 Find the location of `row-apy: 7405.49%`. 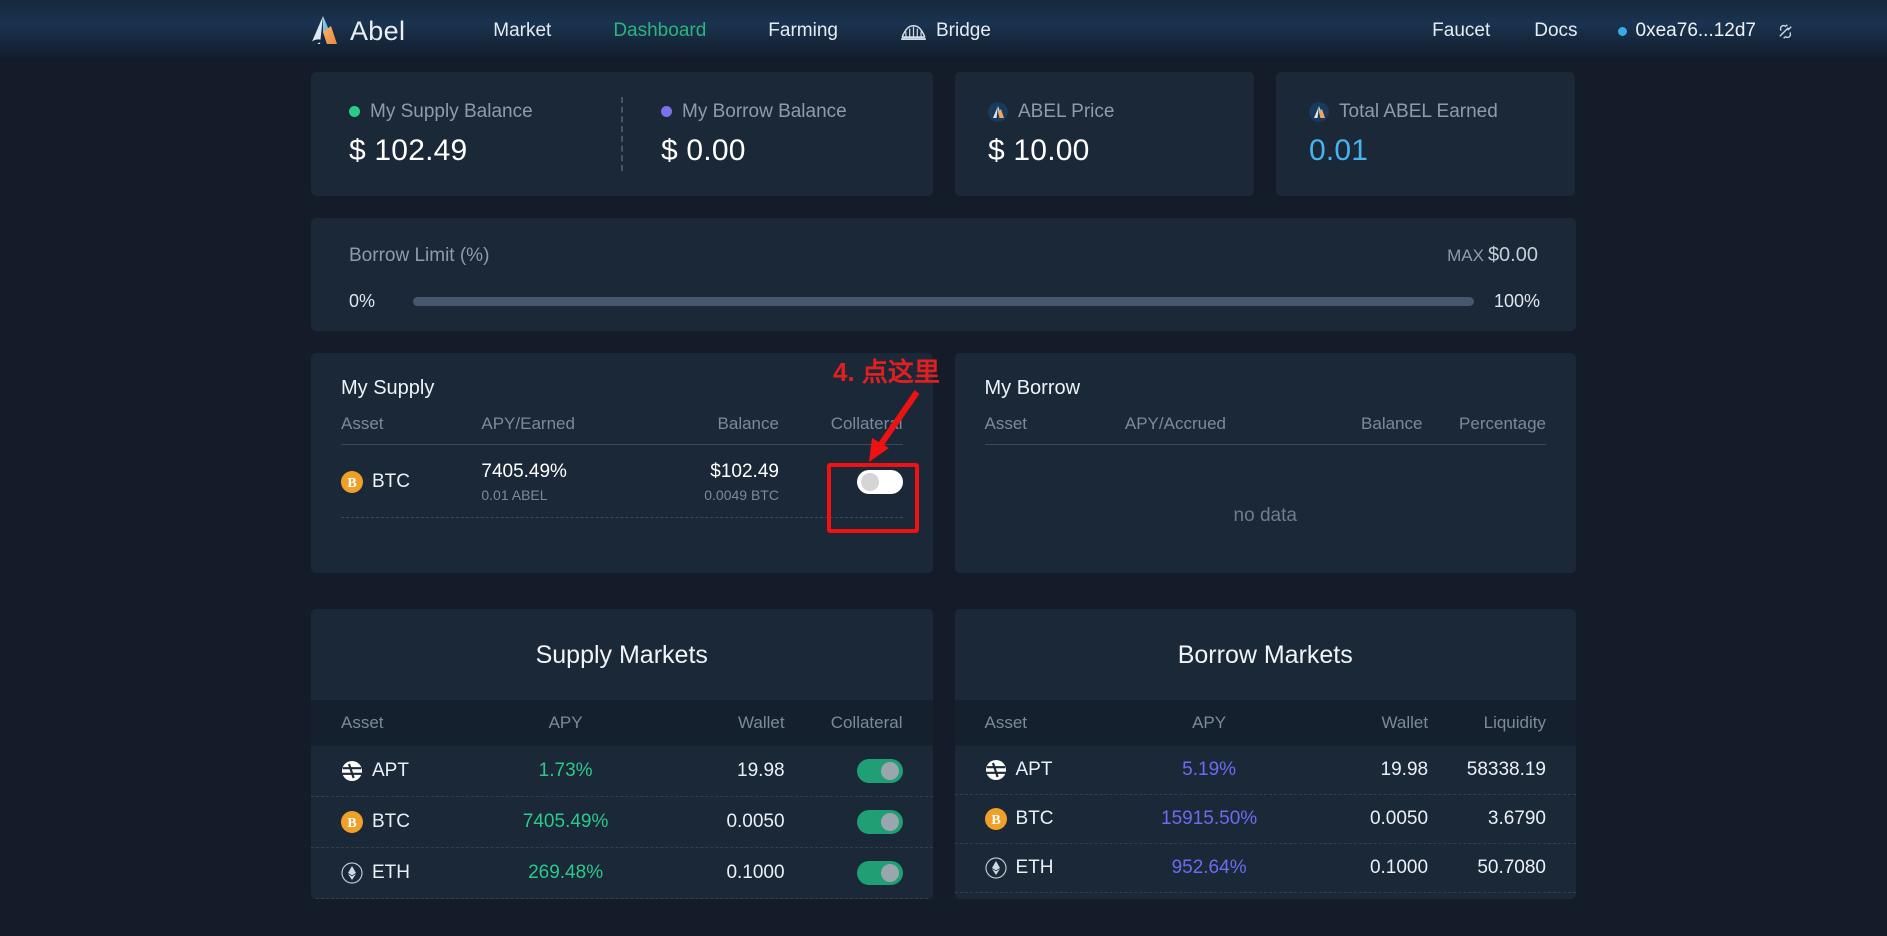

row-apy: 7405.49% is located at coordinates (565, 821).